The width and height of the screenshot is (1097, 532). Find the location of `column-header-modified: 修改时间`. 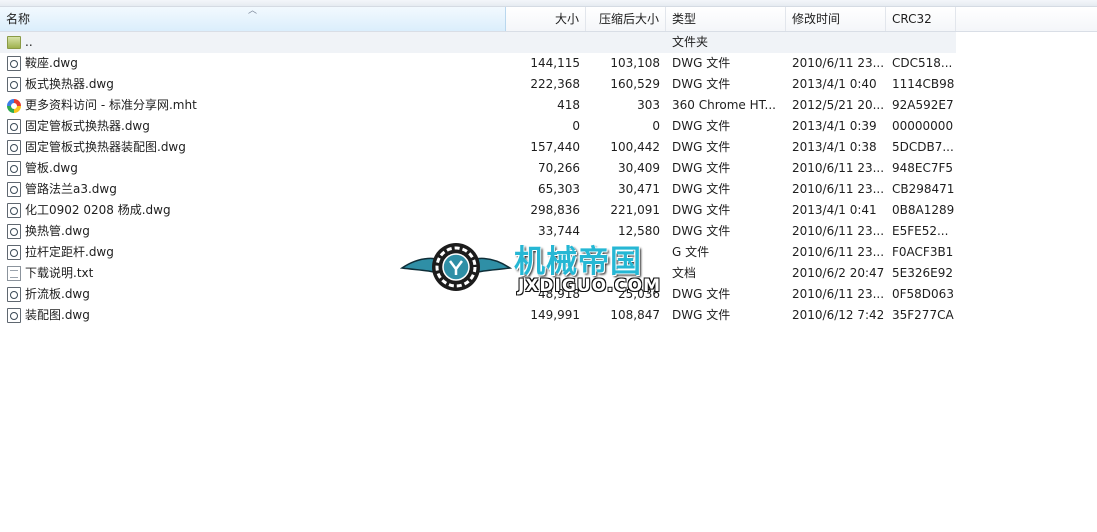

column-header-modified: 修改时间 is located at coordinates (836, 19).